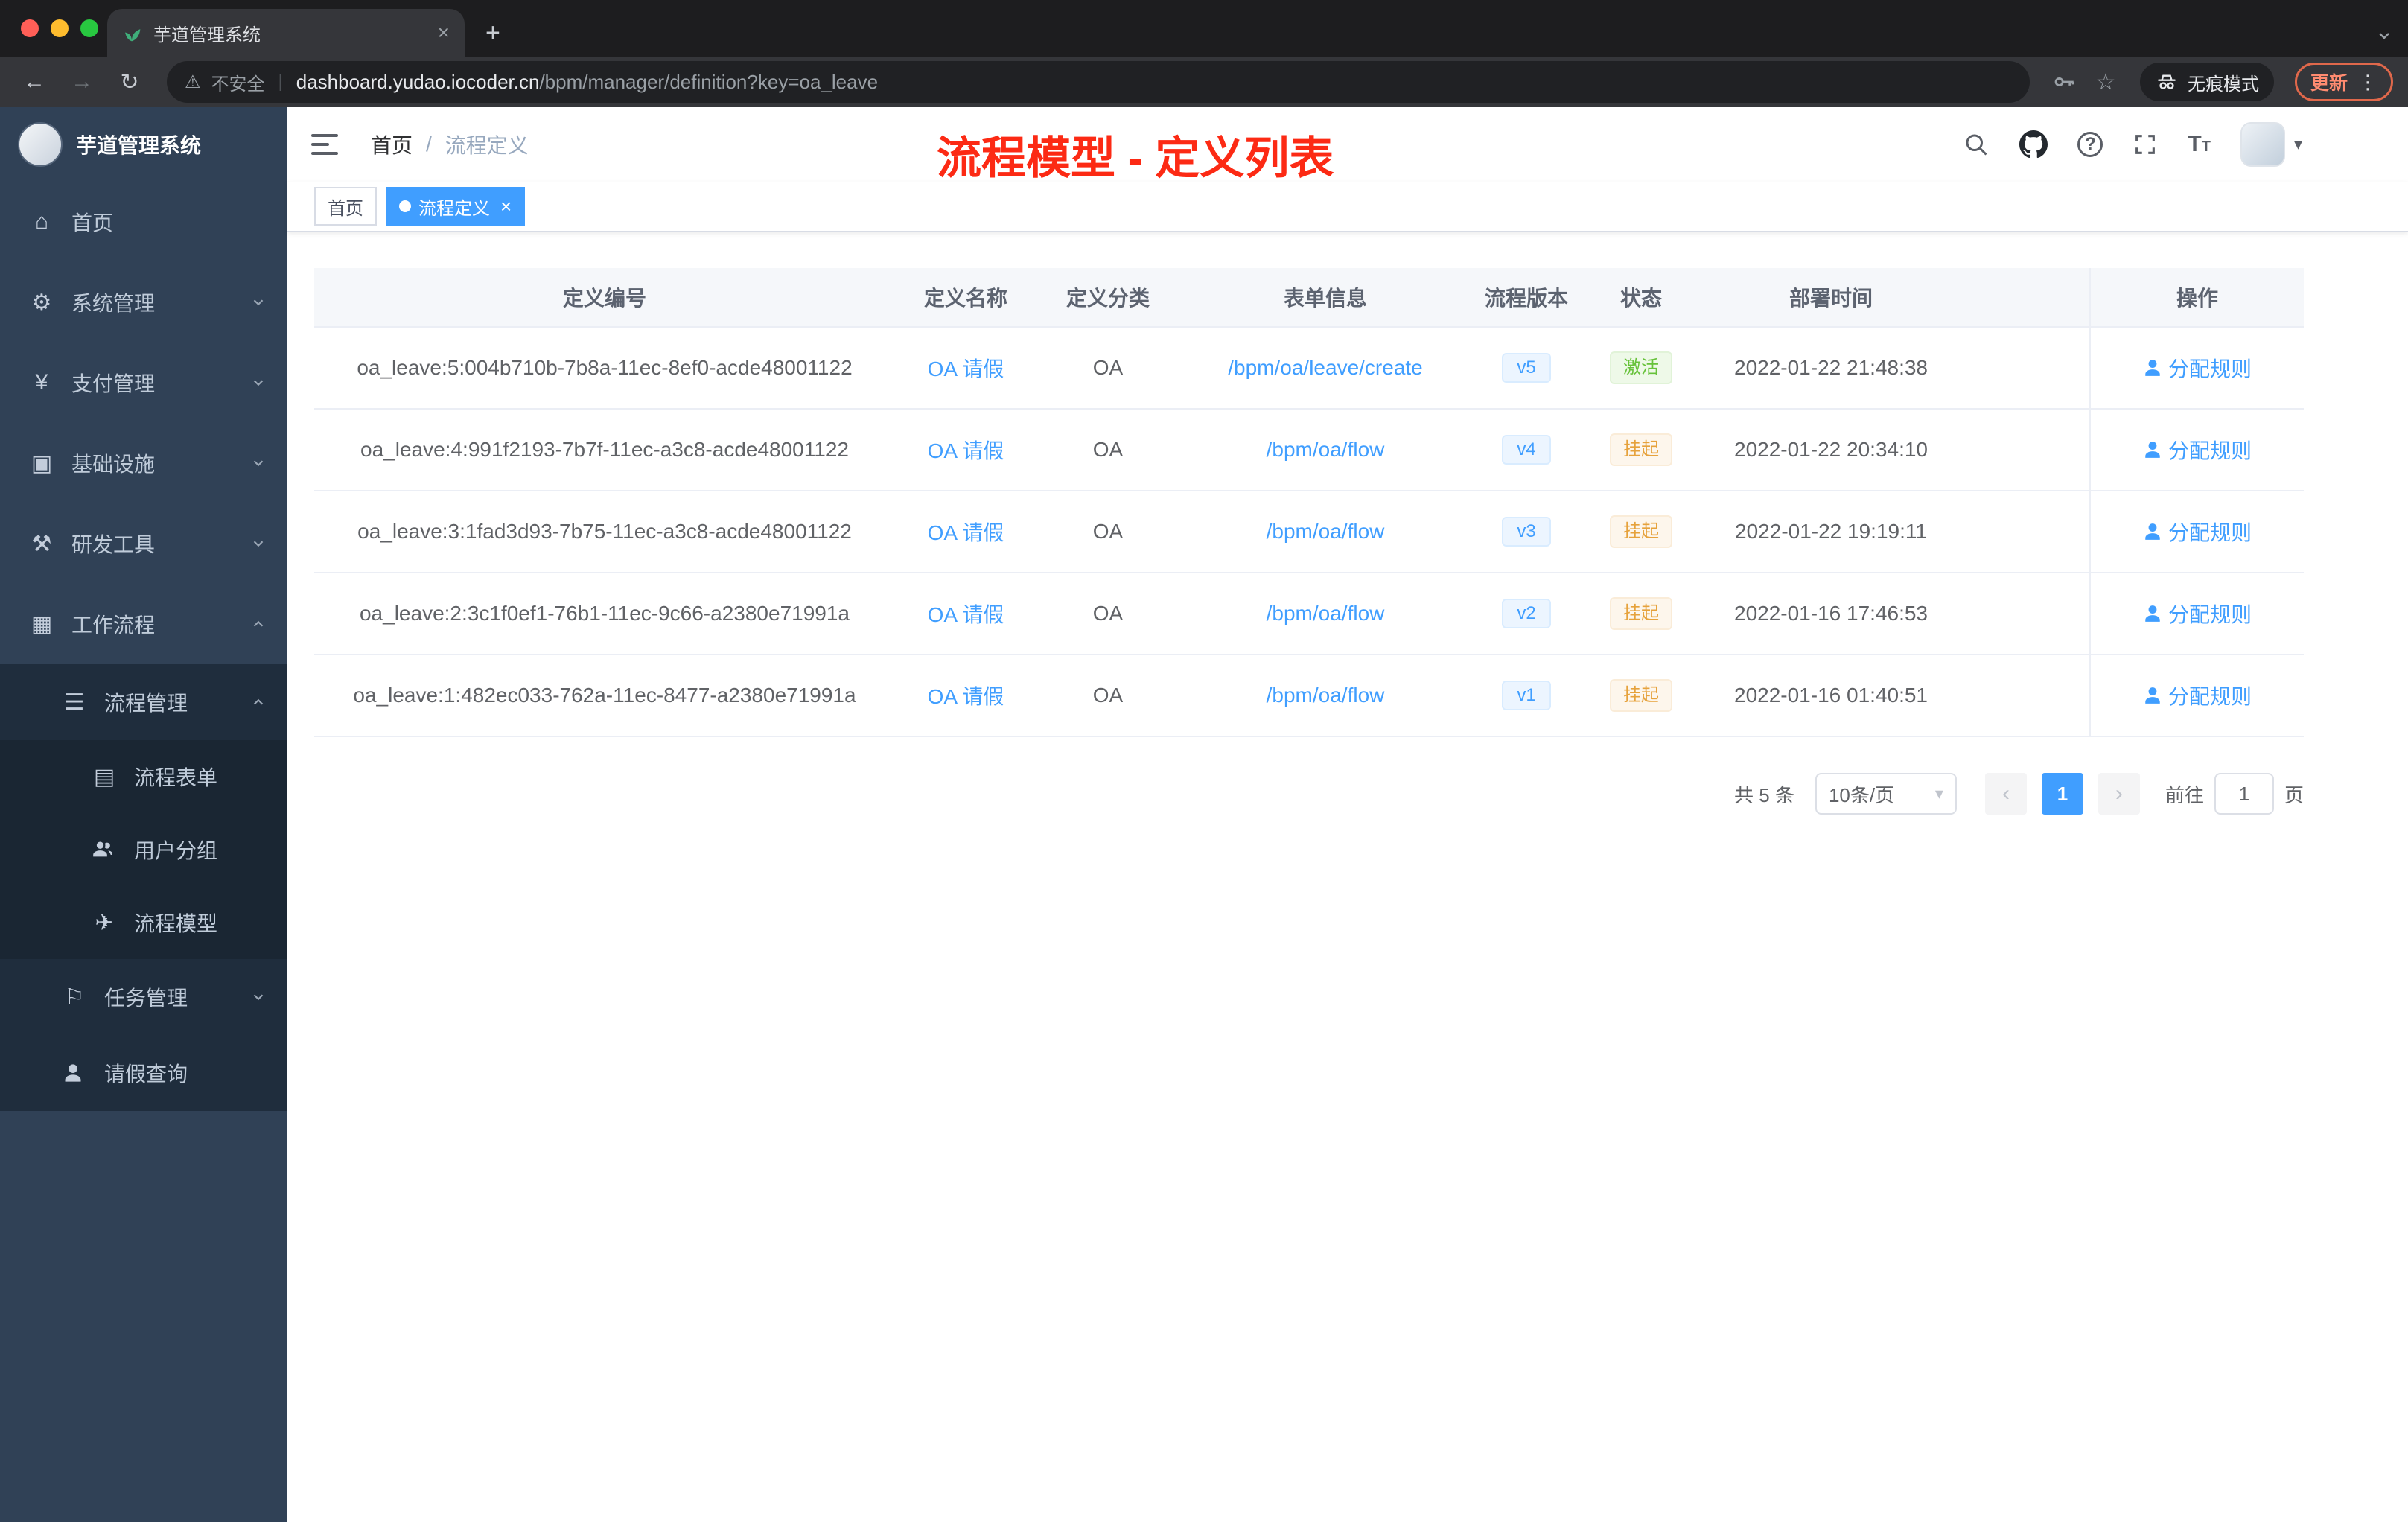 This screenshot has height=1522, width=2408. Describe the element at coordinates (2090, 144) in the screenshot. I see `help-icon: ?` at that location.